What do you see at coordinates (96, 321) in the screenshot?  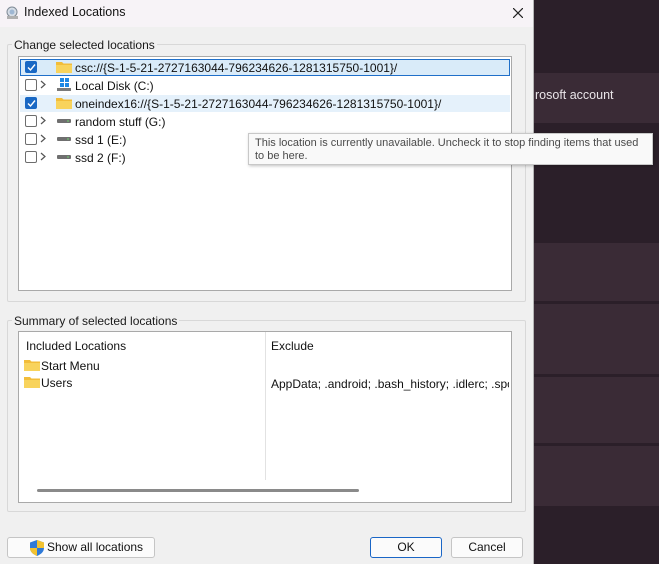 I see `summary-group-label: Summary of selected locations` at bounding box center [96, 321].